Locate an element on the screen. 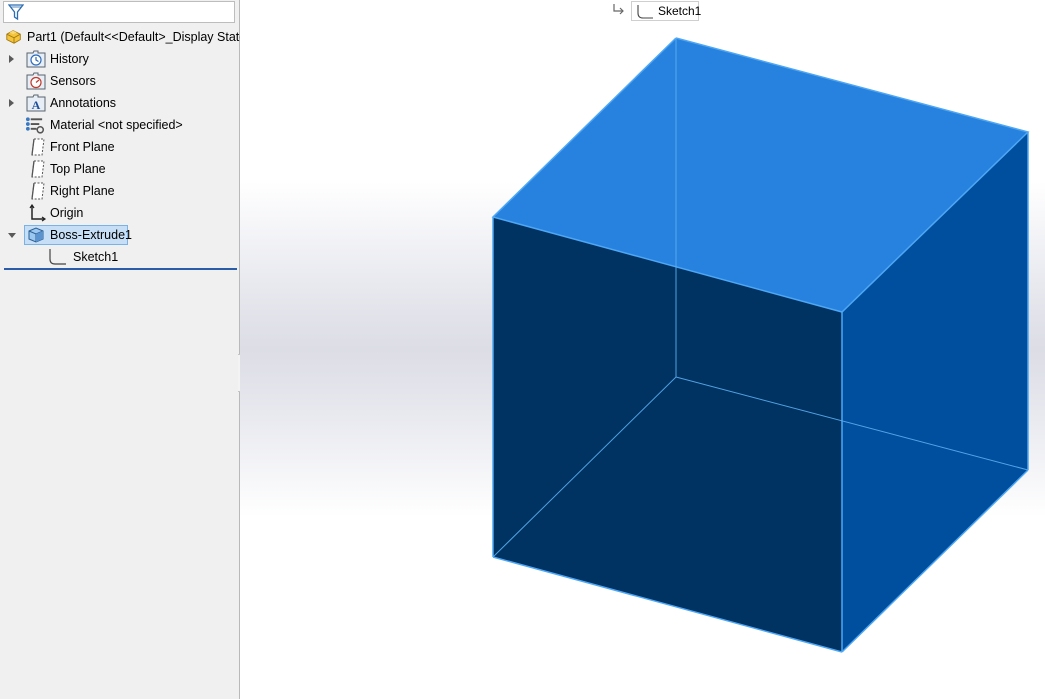  tree-item-label: Sensors is located at coordinates (73, 81).